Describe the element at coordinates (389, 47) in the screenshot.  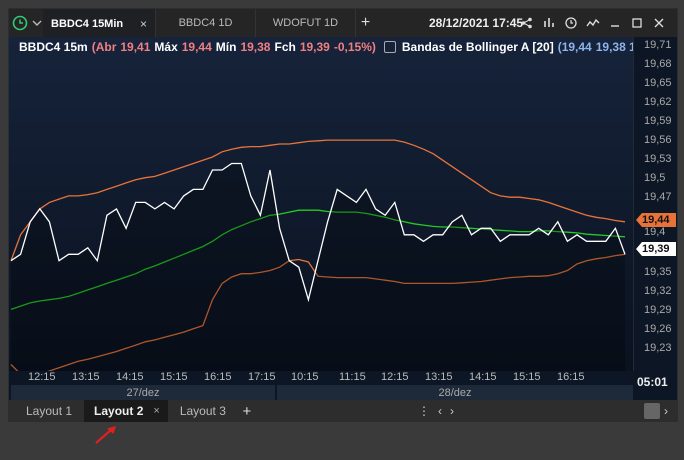
I see `indicator-settings-icon` at that location.